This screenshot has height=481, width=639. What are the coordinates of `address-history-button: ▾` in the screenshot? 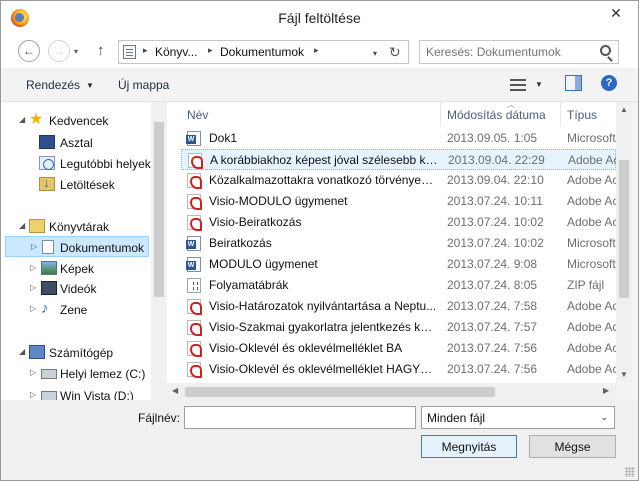 It's located at (375, 53).